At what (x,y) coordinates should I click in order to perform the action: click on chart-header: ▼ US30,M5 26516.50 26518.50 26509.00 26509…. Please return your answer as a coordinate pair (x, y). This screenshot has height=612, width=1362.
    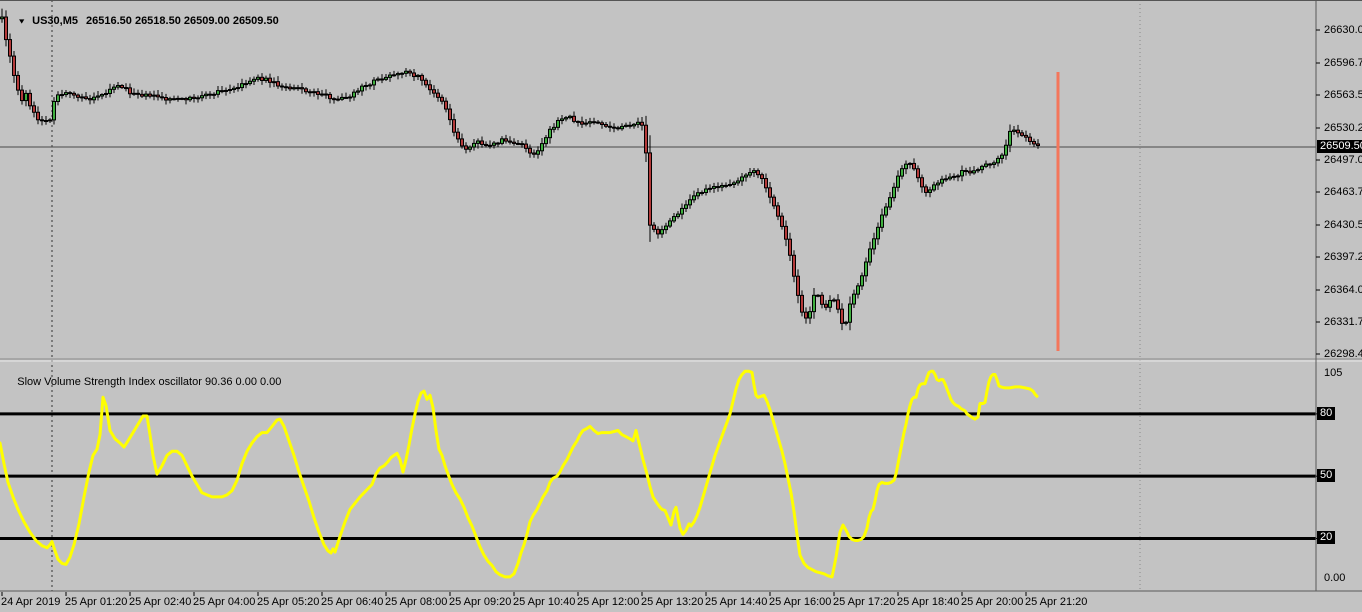
    Looking at the image, I should click on (146, 21).